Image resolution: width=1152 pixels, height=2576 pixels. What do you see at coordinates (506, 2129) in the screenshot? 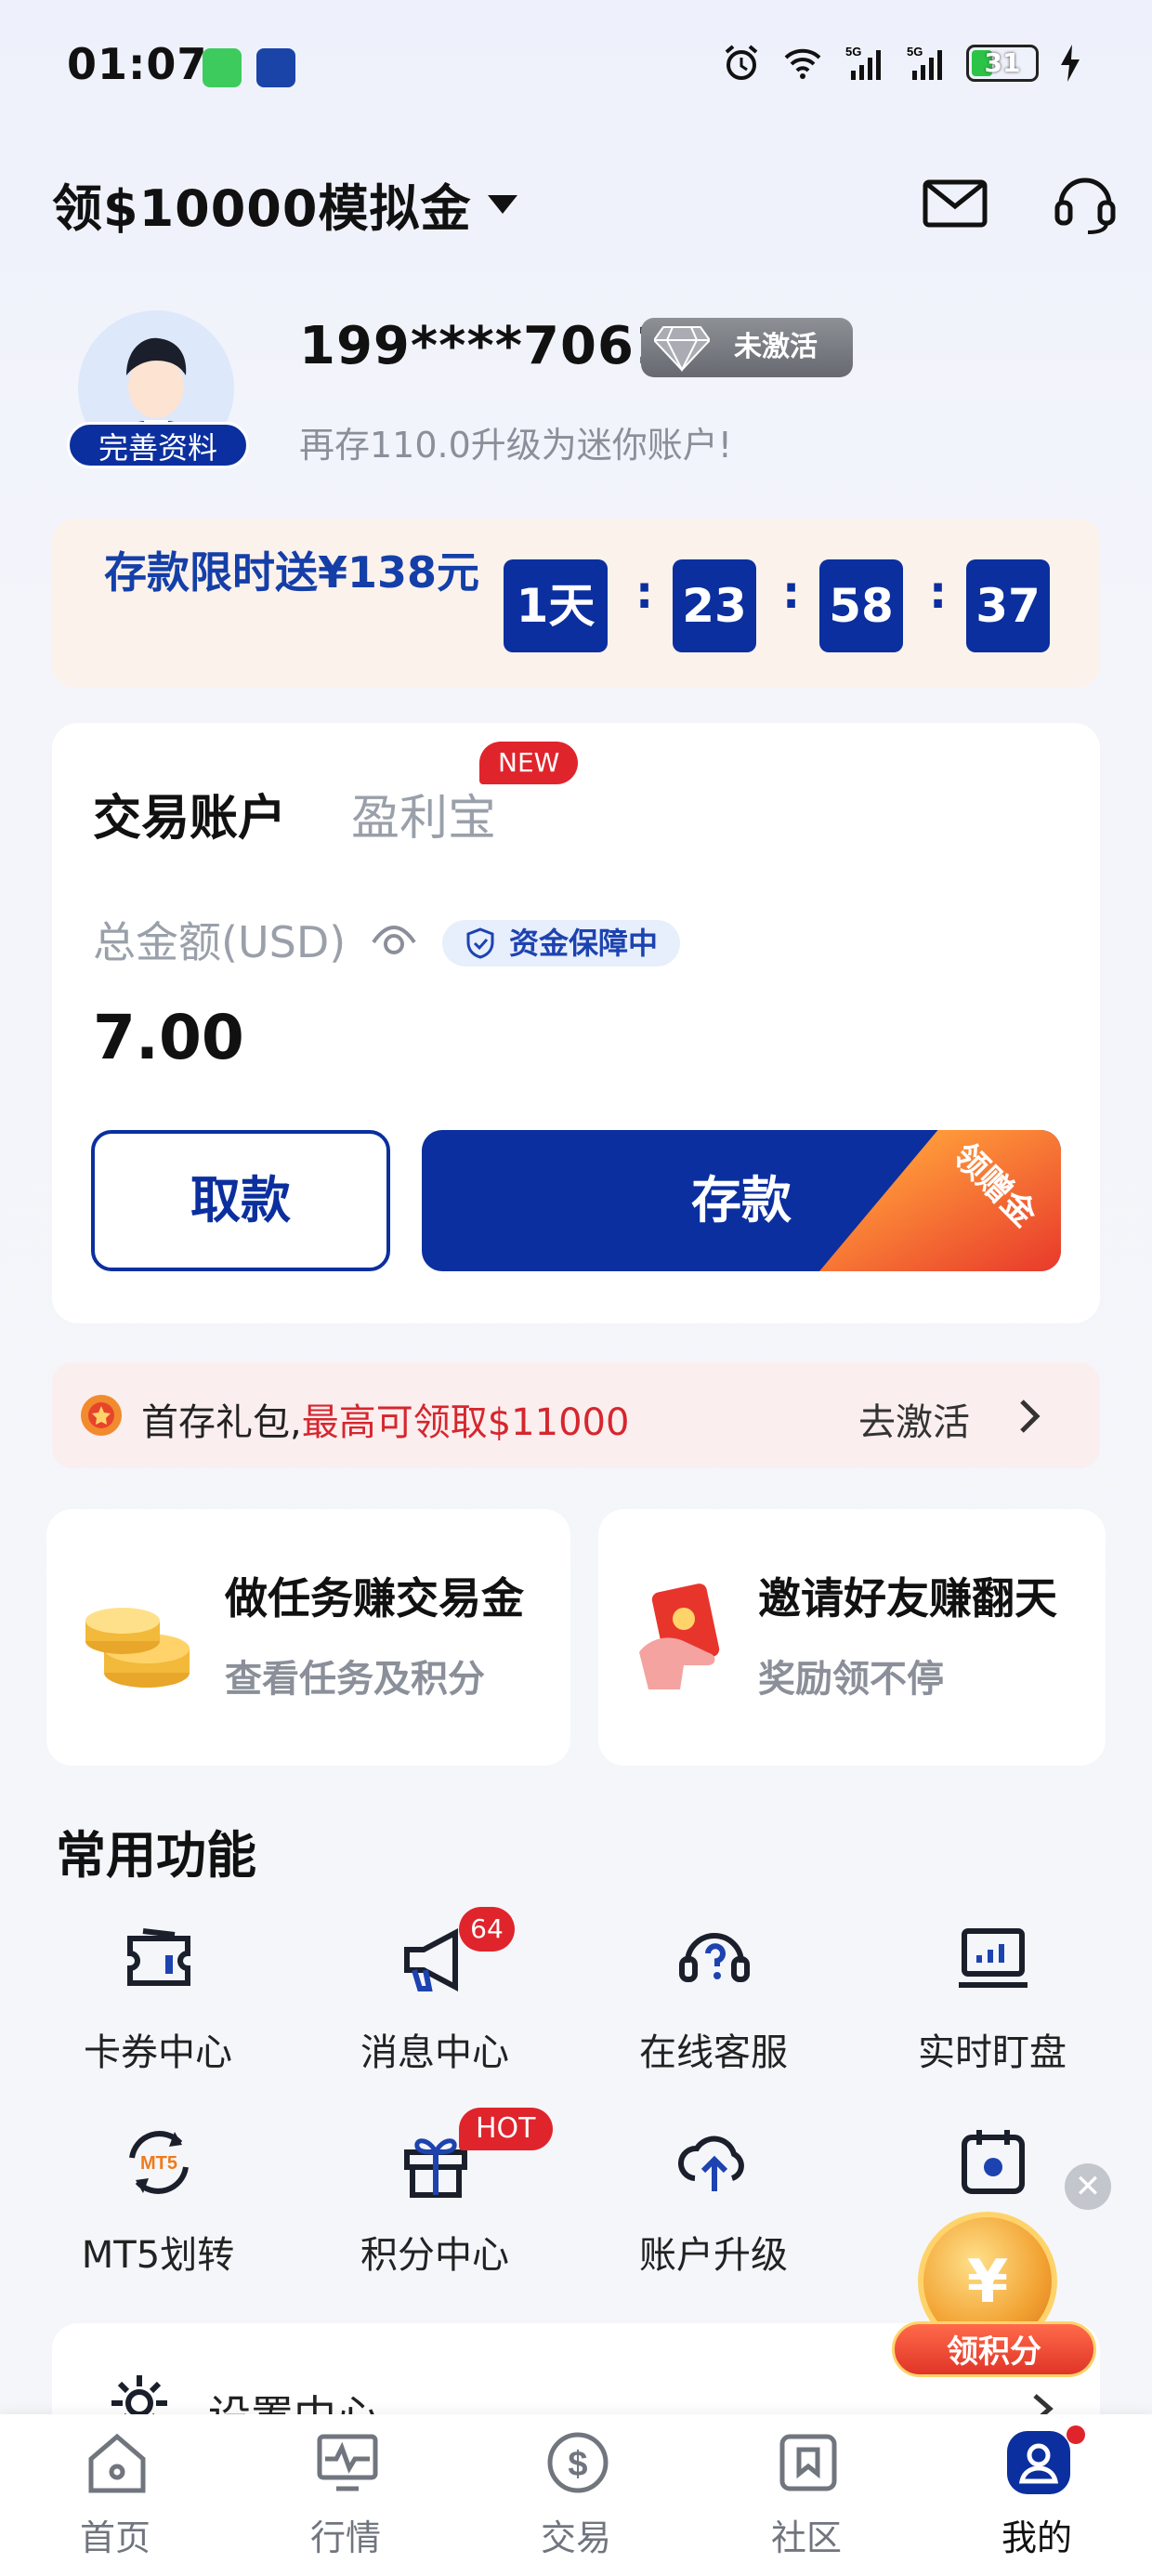
I see `hot-badge: HOT` at bounding box center [506, 2129].